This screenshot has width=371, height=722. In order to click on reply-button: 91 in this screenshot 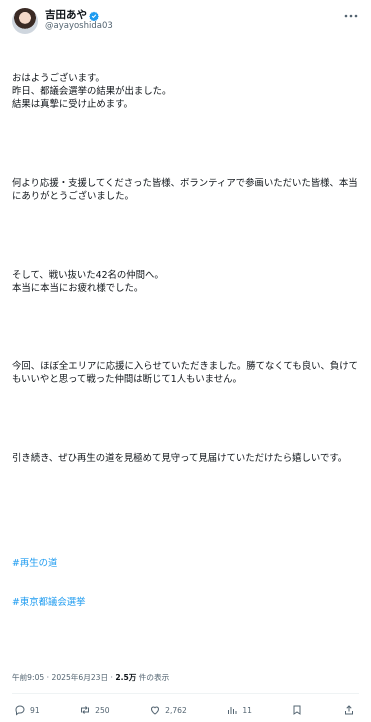, I will do `click(27, 710)`.